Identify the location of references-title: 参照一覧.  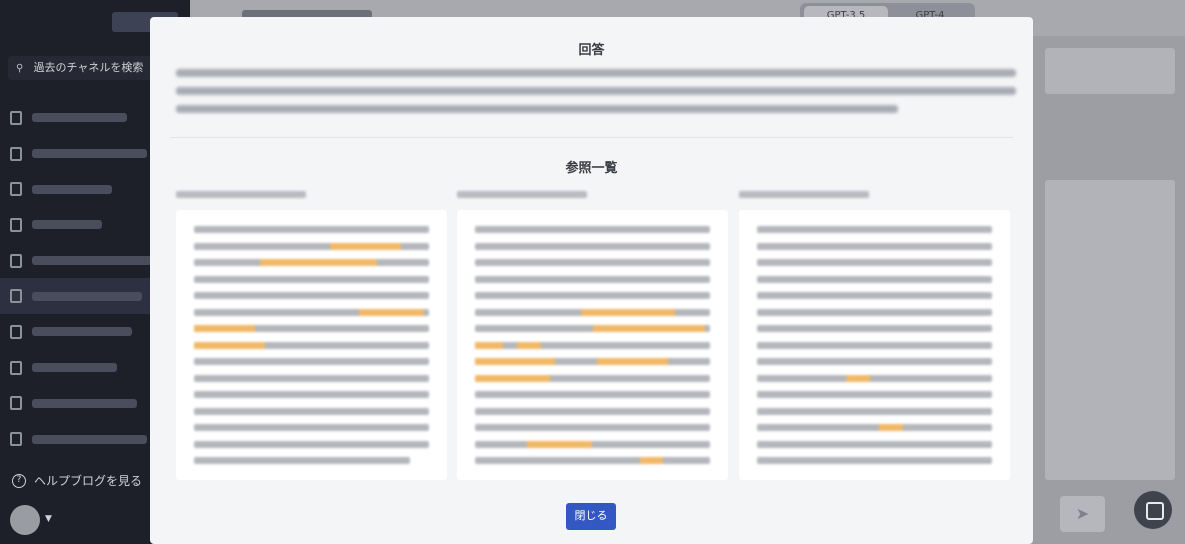
(591, 168).